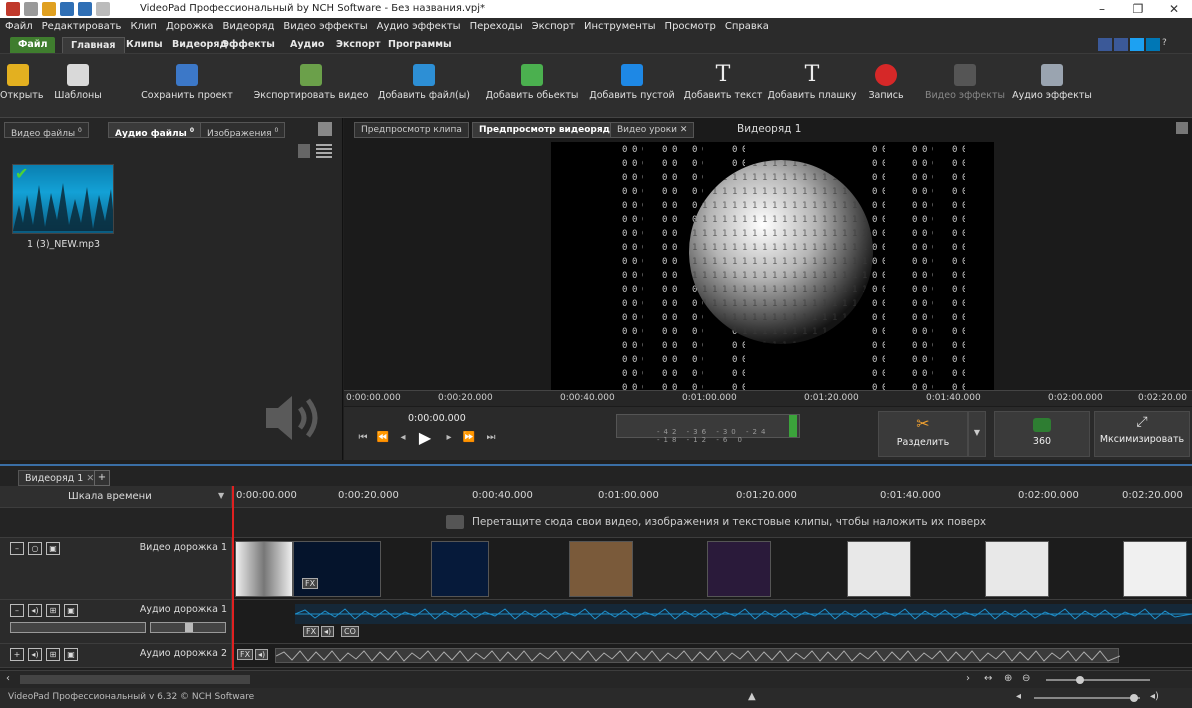  Describe the element at coordinates (532, 79) in the screenshot. I see `add-objects-button: Добавить обьекты` at that location.